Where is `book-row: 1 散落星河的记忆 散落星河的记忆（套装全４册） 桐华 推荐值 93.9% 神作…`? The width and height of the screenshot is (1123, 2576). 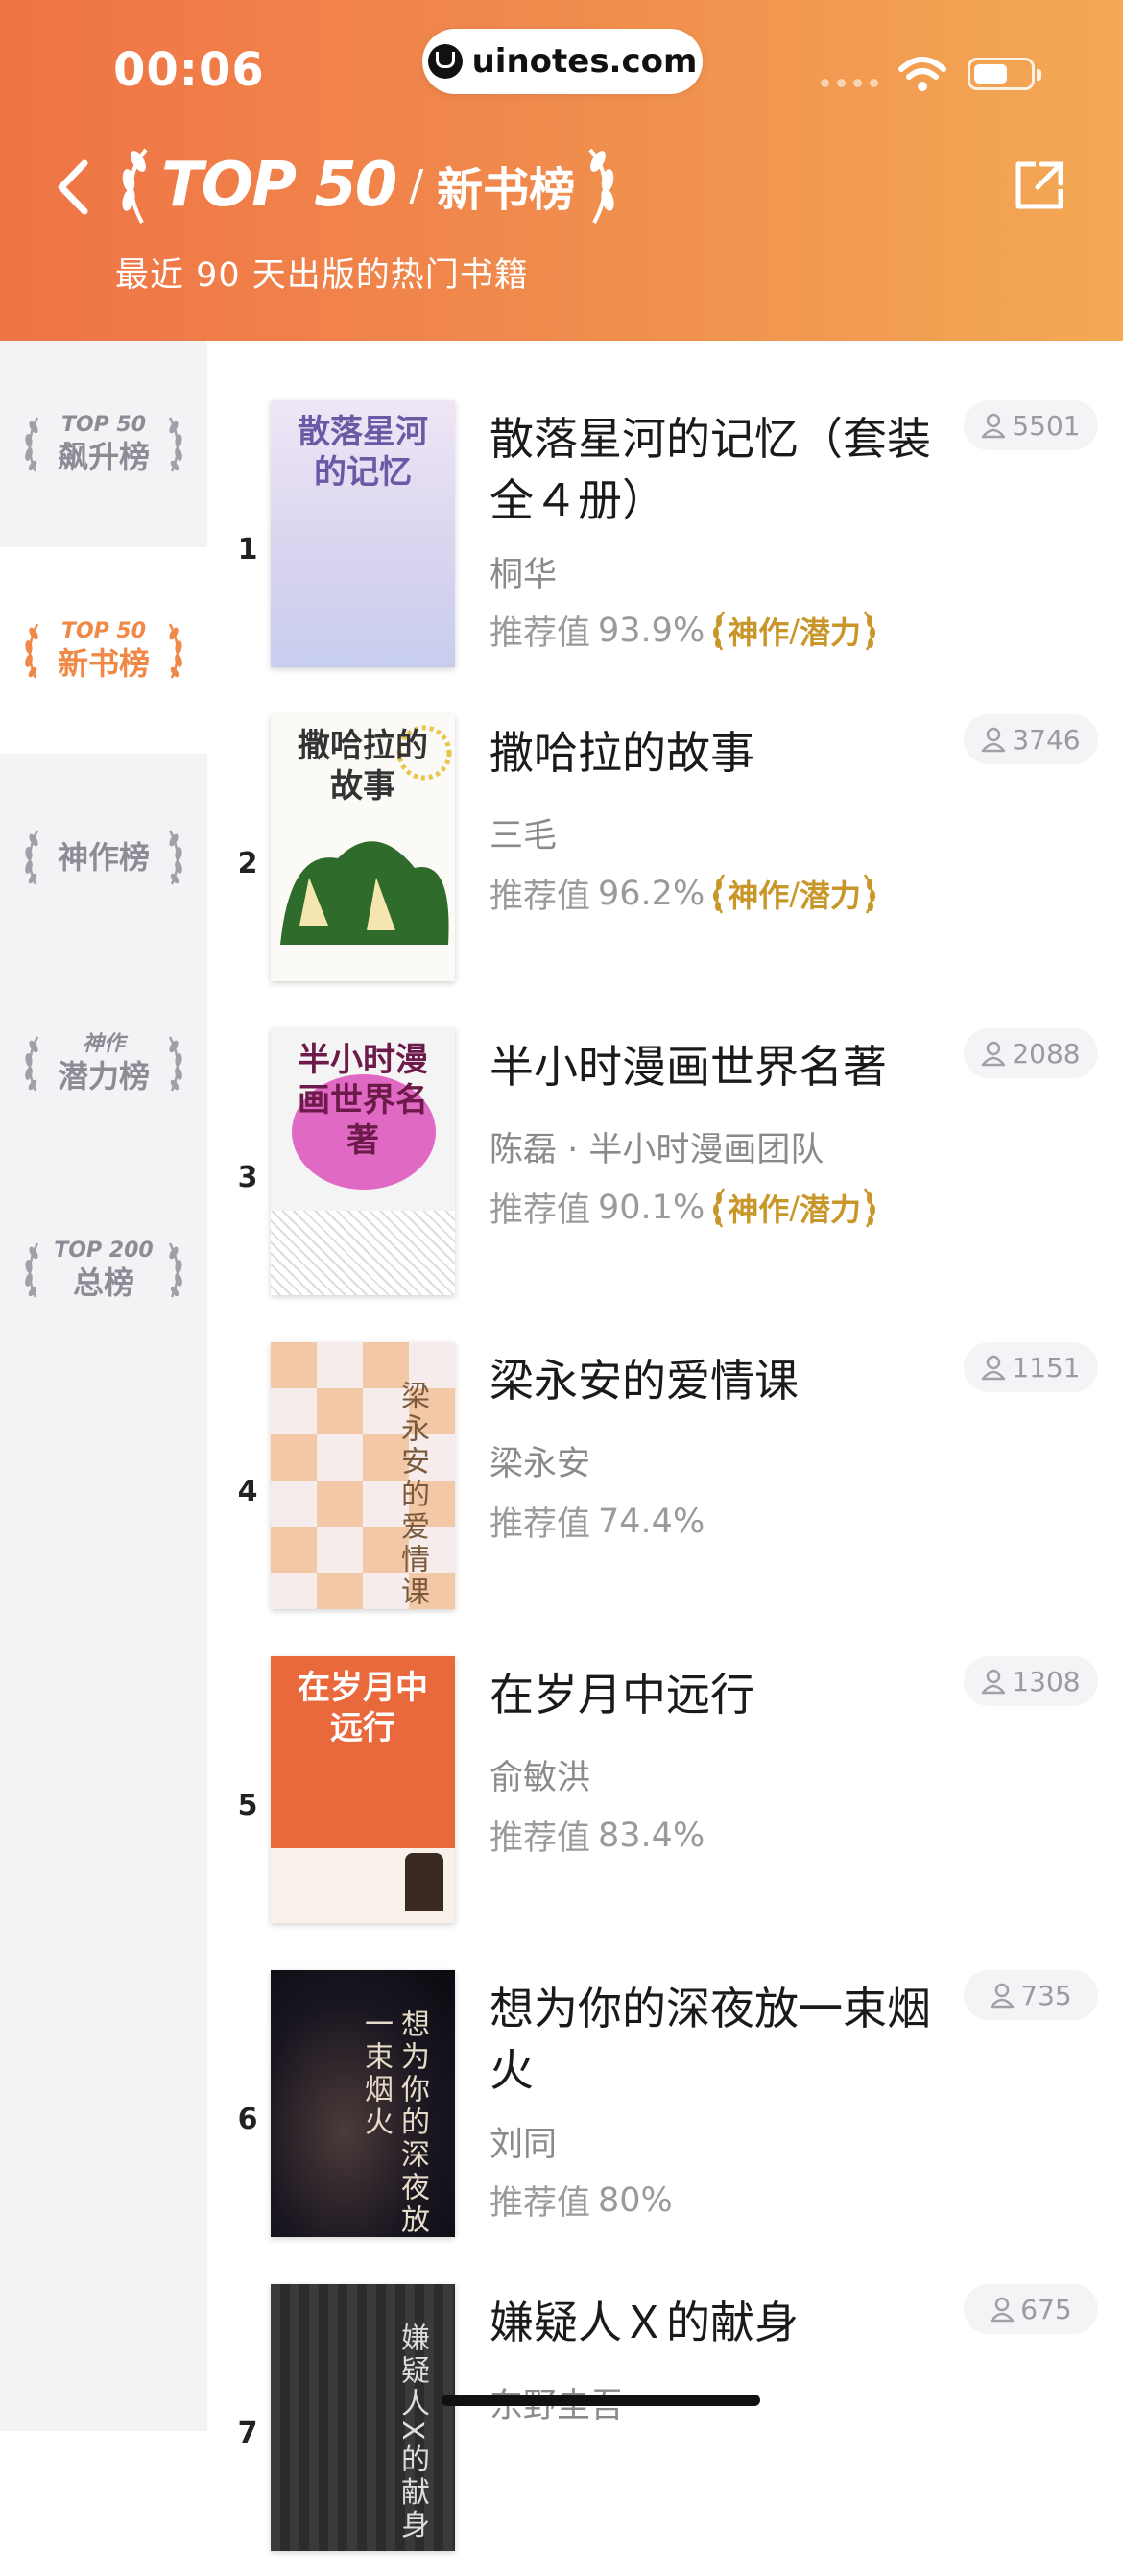 book-row: 1 散落星河的记忆 散落星河的记忆（套装全４册） 桐华 推荐值 93.9% 神作… is located at coordinates (665, 535).